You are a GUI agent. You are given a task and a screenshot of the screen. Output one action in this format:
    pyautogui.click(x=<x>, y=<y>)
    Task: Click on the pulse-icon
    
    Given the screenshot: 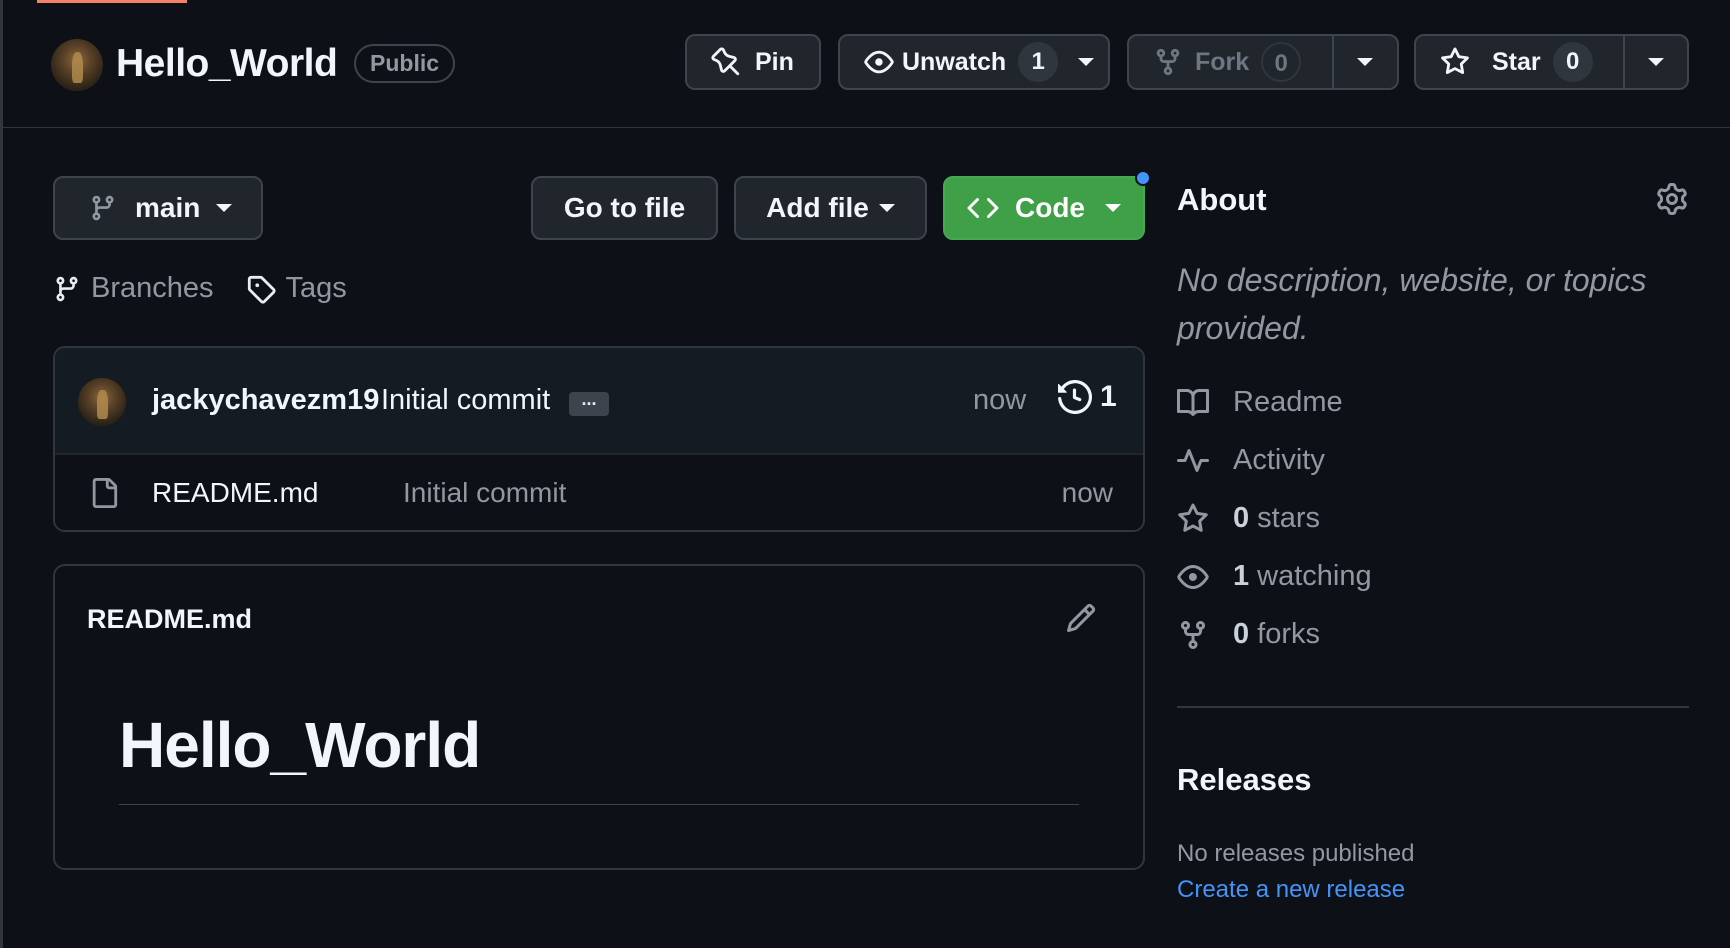 What is the action you would take?
    pyautogui.click(x=1205, y=461)
    